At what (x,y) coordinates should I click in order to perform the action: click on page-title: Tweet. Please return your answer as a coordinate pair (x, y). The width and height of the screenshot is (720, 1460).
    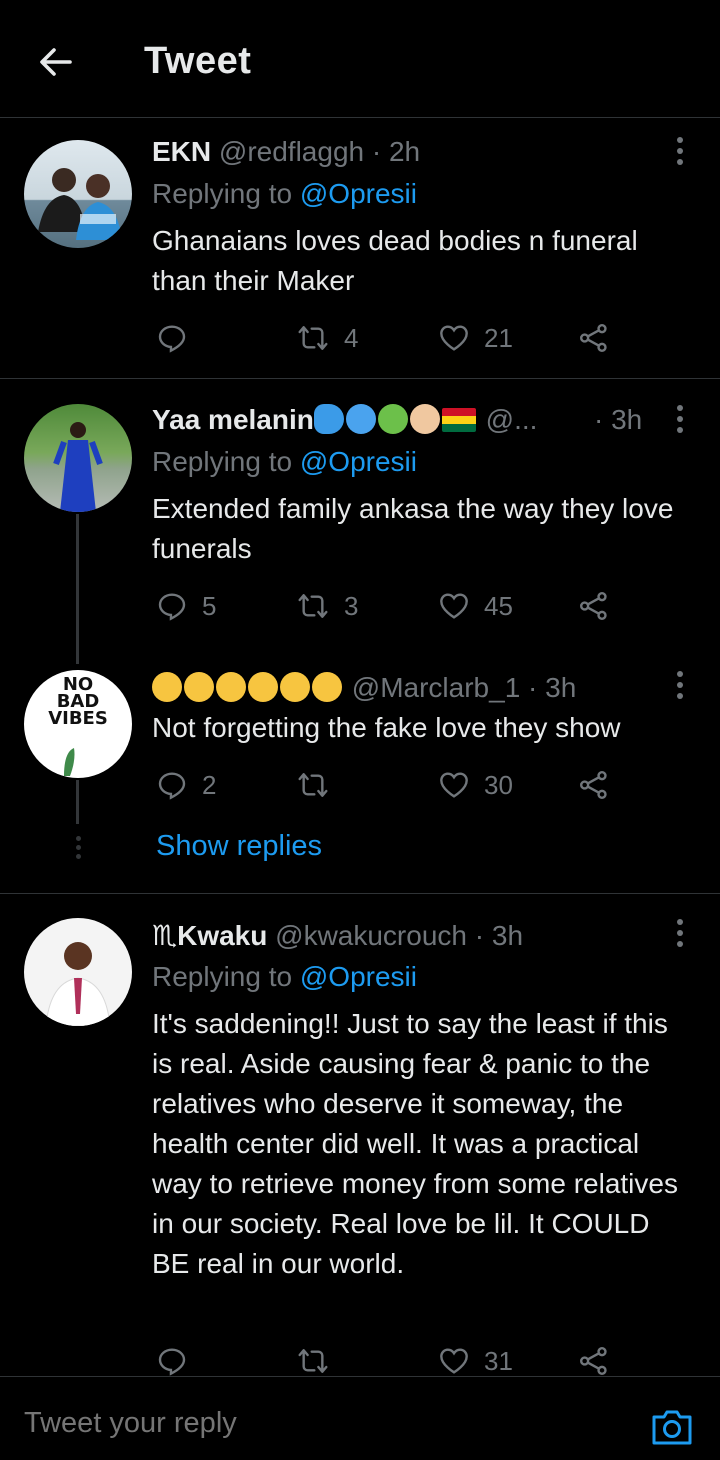
    Looking at the image, I should click on (198, 61).